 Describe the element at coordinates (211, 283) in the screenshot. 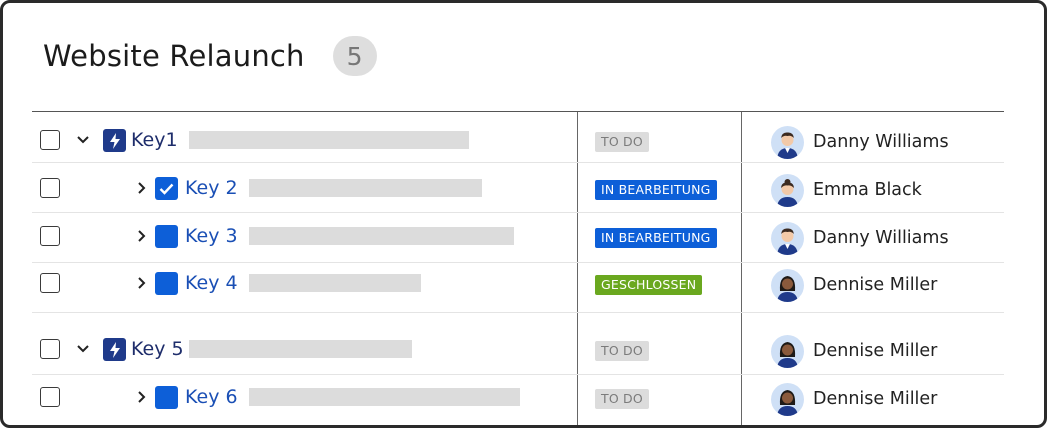

I see `issue-key-link: Key 4` at that location.